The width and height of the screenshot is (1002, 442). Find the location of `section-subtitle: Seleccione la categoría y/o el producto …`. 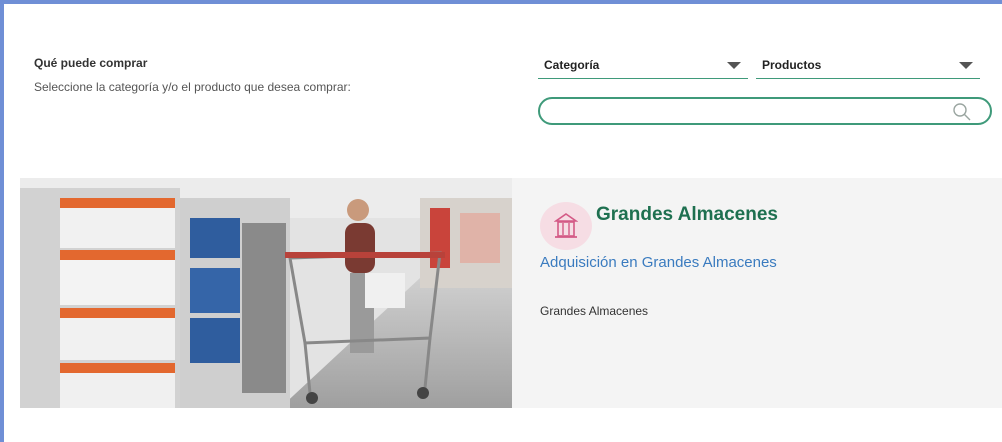

section-subtitle: Seleccione la categoría y/o el producto … is located at coordinates (192, 87).